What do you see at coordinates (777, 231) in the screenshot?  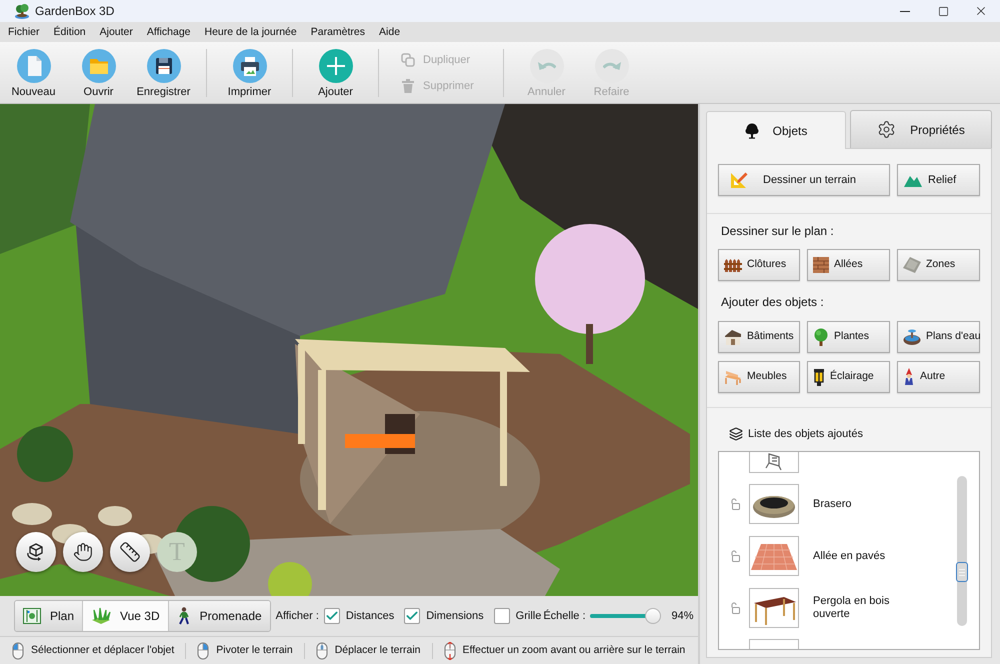 I see `section-heading: Dessiner sur le plan :` at bounding box center [777, 231].